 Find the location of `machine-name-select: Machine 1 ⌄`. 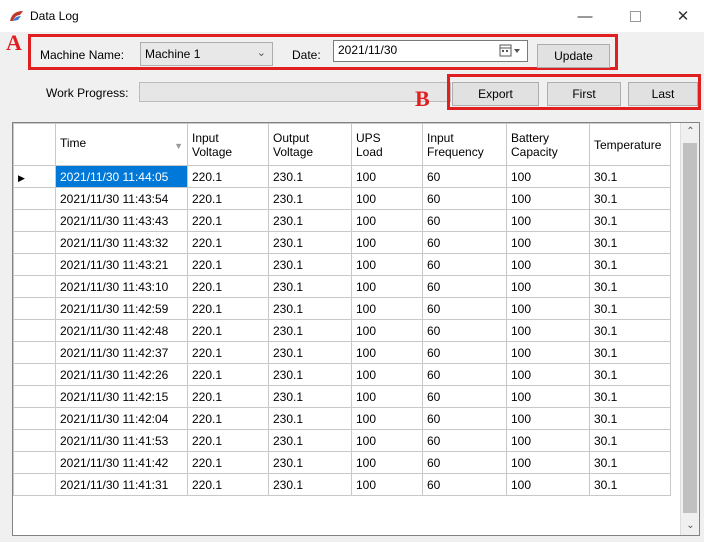

machine-name-select: Machine 1 ⌄ is located at coordinates (206, 54).